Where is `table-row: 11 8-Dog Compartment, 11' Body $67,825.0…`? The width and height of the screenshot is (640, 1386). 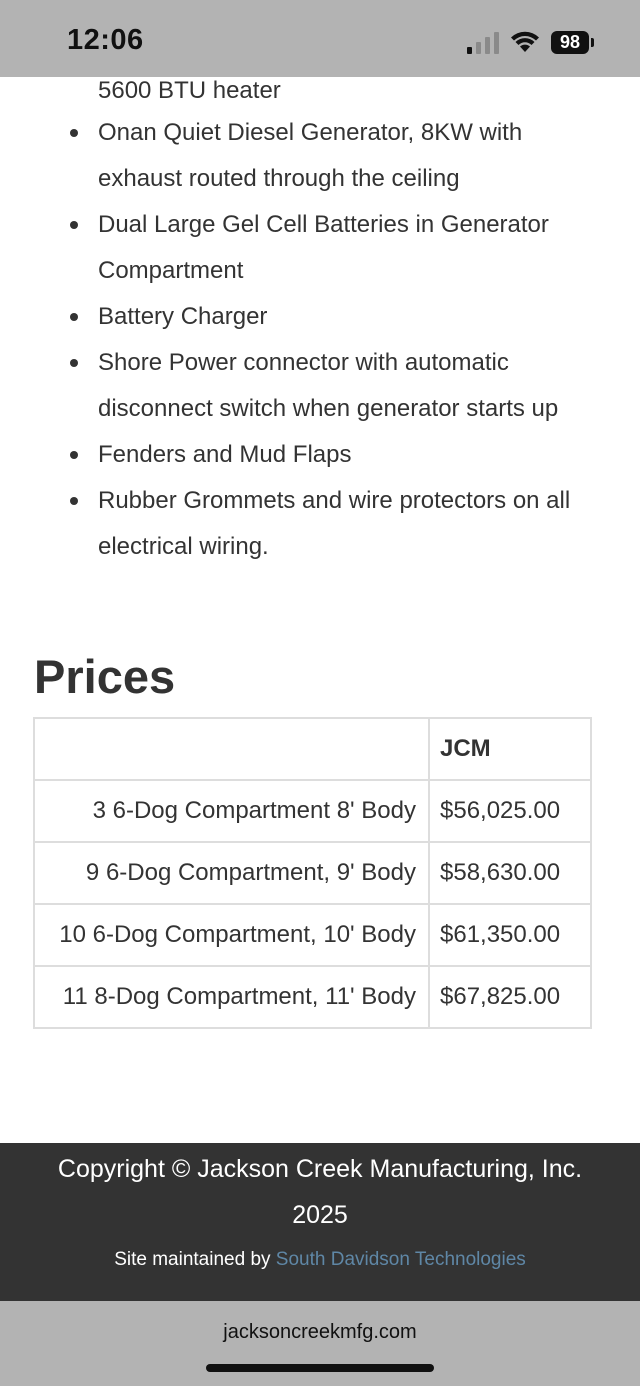
table-row: 11 8-Dog Compartment, 11' Body $67,825.0… is located at coordinates (312, 997).